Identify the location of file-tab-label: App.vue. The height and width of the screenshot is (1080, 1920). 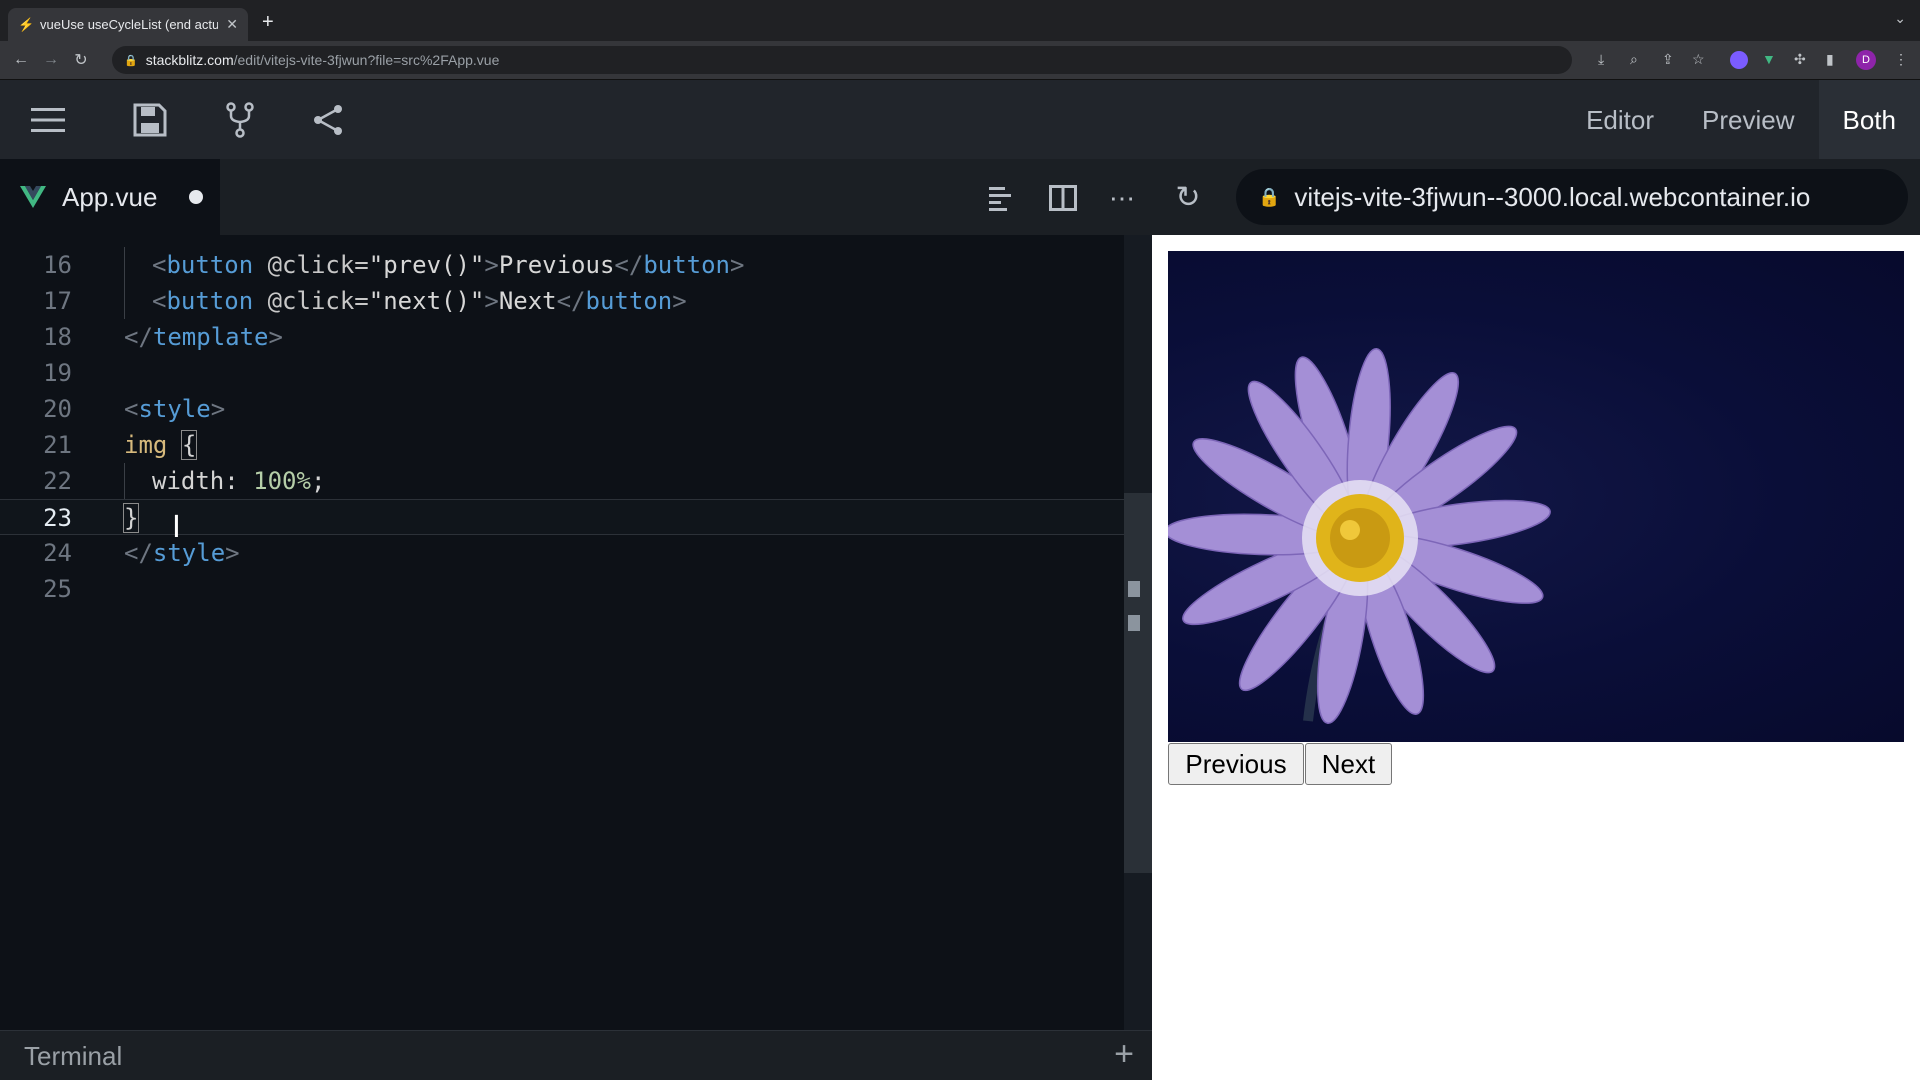
(110, 196).